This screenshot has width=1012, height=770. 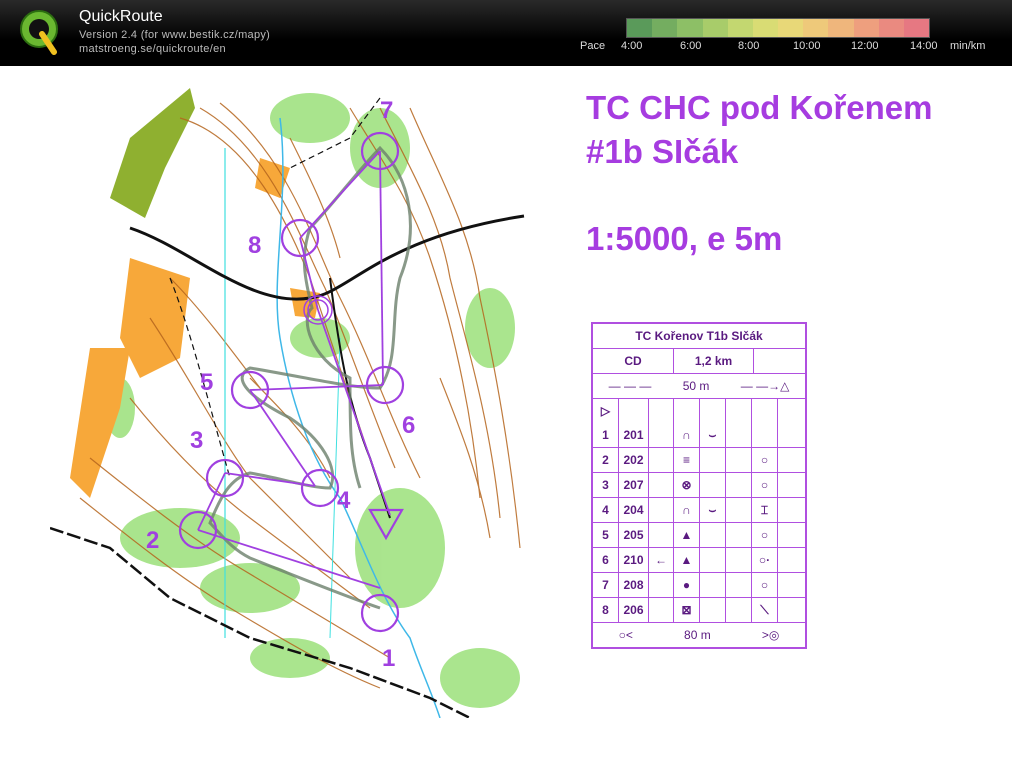 What do you see at coordinates (633, 435) in the screenshot?
I see `control-code: 201` at bounding box center [633, 435].